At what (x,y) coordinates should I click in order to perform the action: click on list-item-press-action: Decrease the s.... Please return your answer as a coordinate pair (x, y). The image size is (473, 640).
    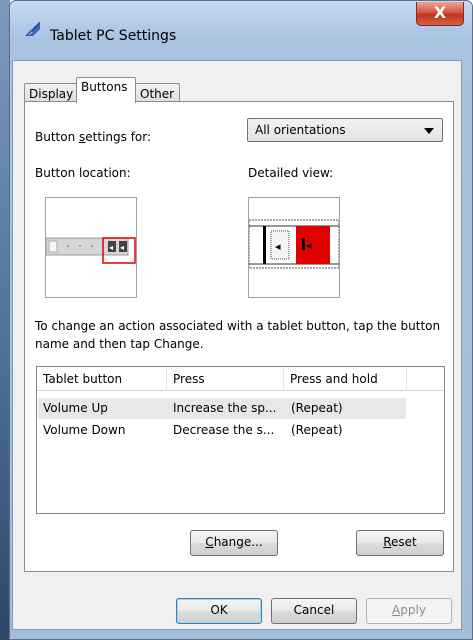
    Looking at the image, I should click on (224, 430).